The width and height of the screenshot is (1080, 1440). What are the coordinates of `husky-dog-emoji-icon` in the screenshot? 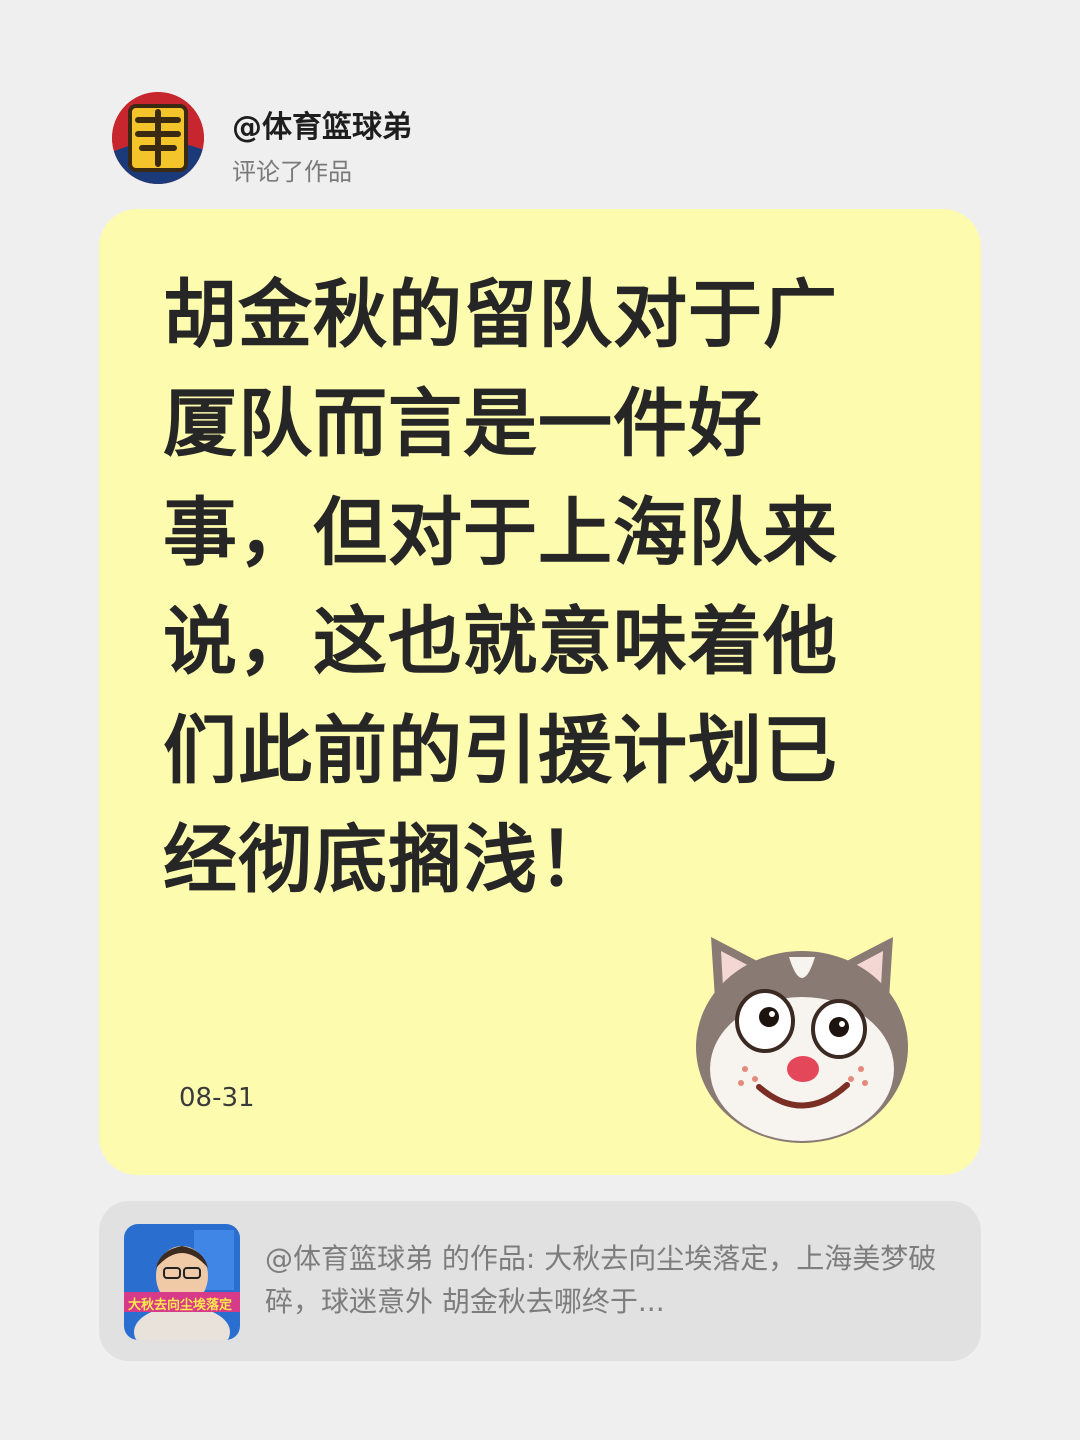 It's located at (802, 1040).